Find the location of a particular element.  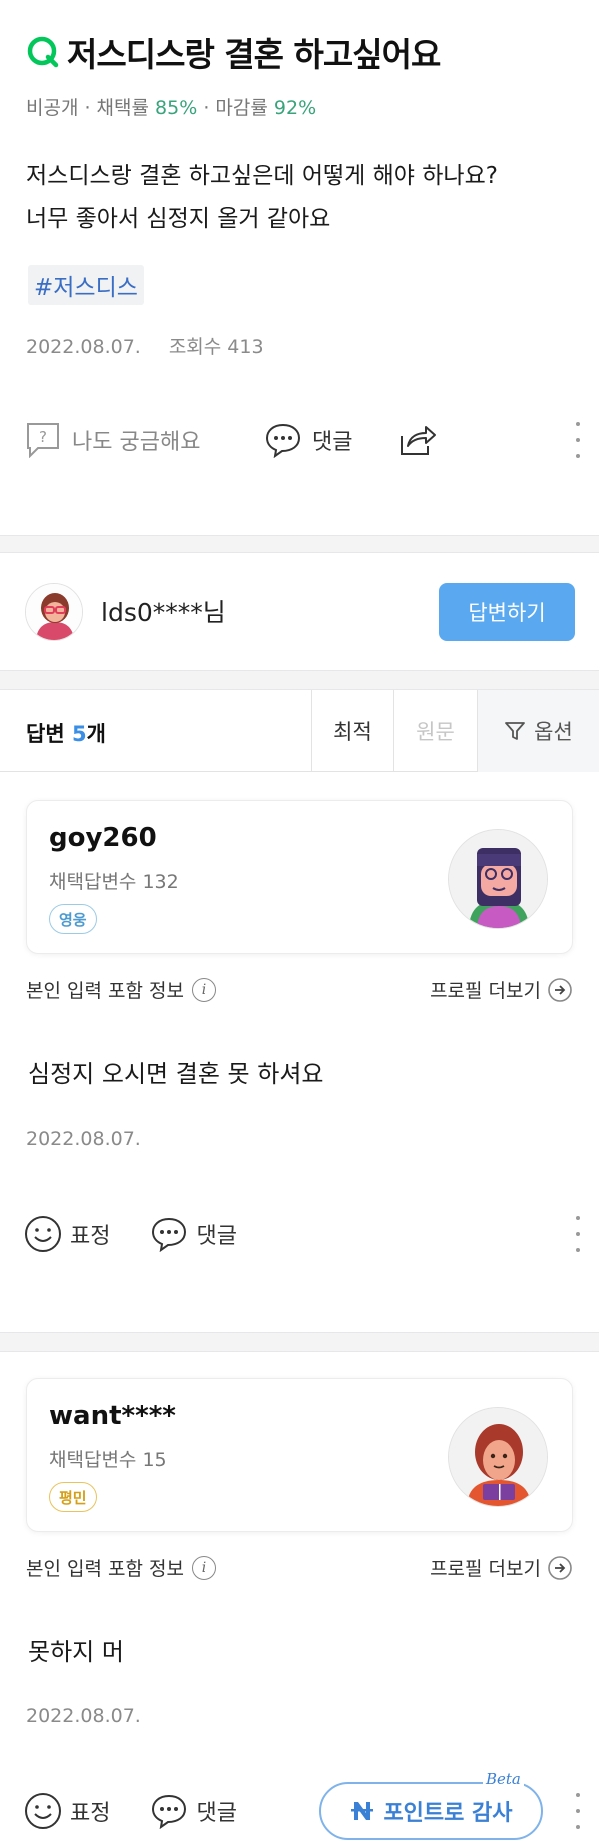

answerer-name: want**** is located at coordinates (112, 1416).